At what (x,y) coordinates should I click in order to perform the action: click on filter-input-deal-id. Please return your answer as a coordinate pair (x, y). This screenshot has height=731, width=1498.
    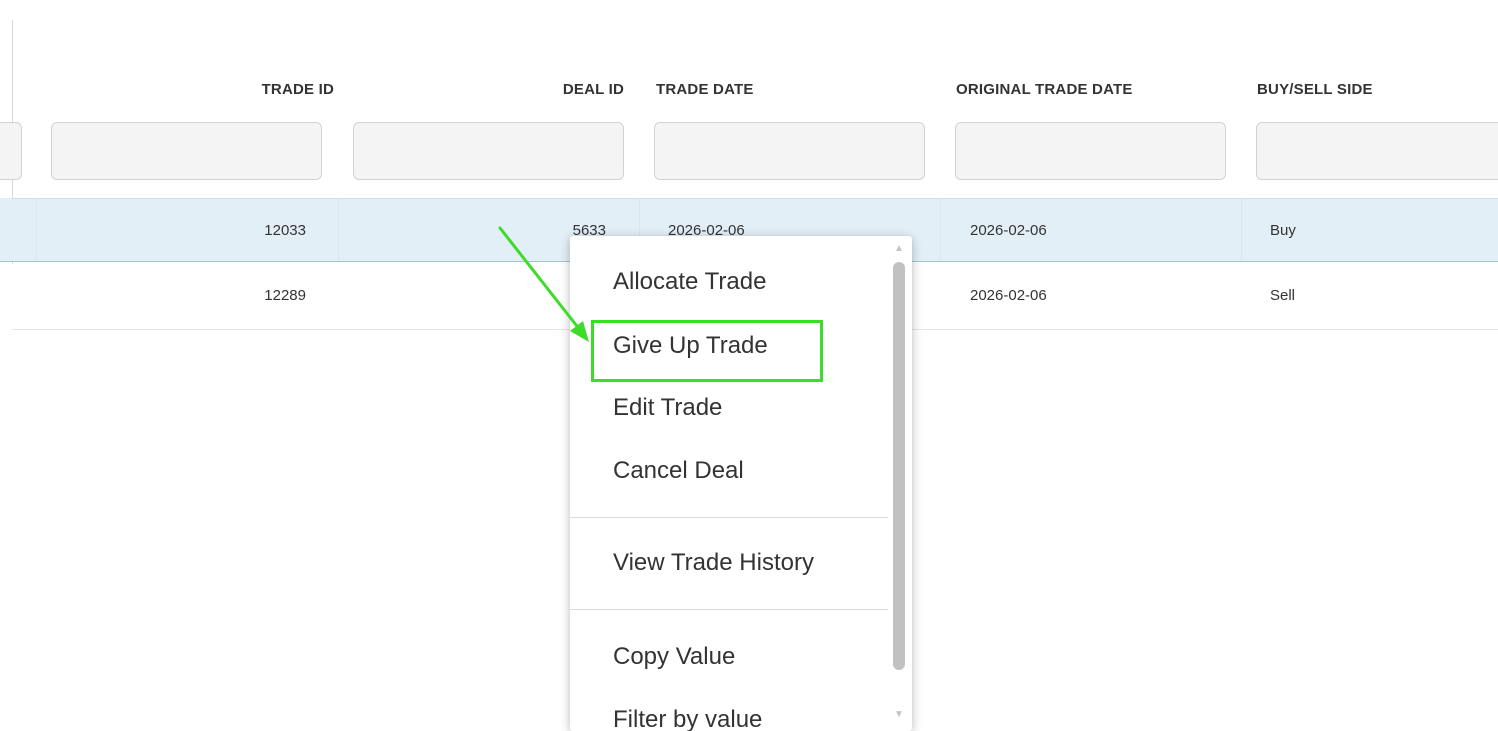
    Looking at the image, I should click on (488, 151).